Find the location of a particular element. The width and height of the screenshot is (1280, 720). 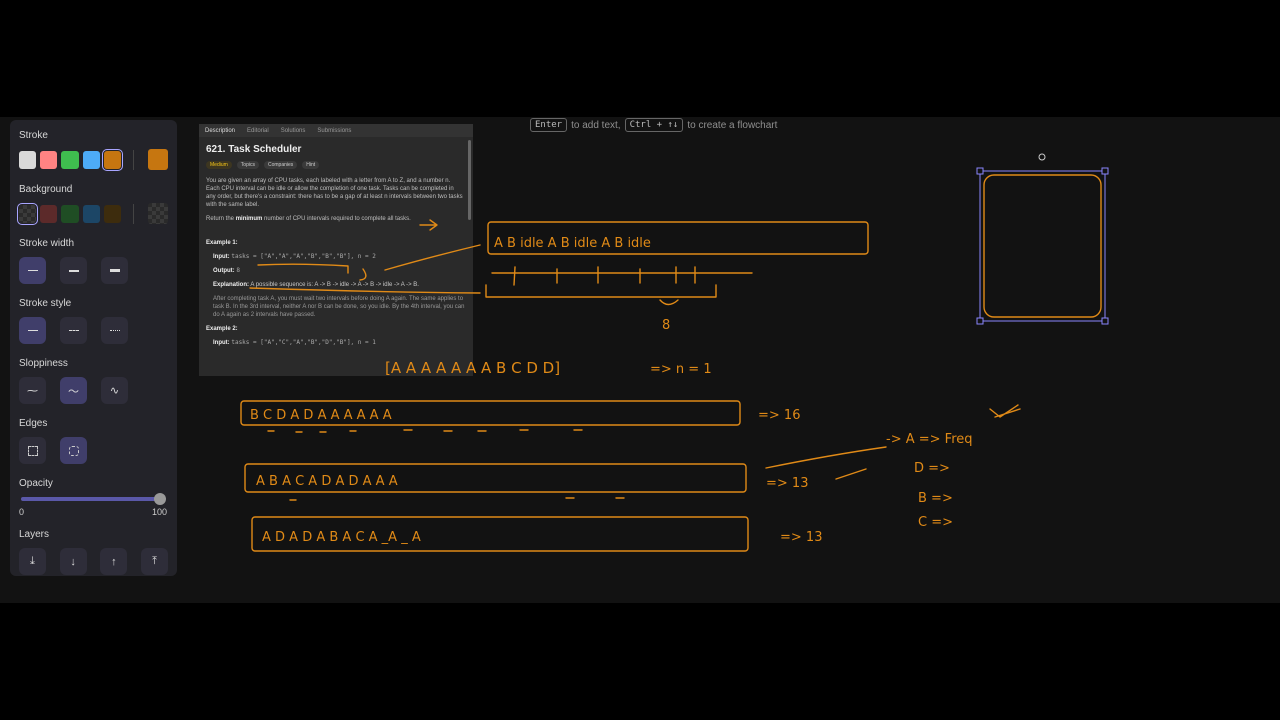

selected-rectangle is located at coordinates (1042, 246).